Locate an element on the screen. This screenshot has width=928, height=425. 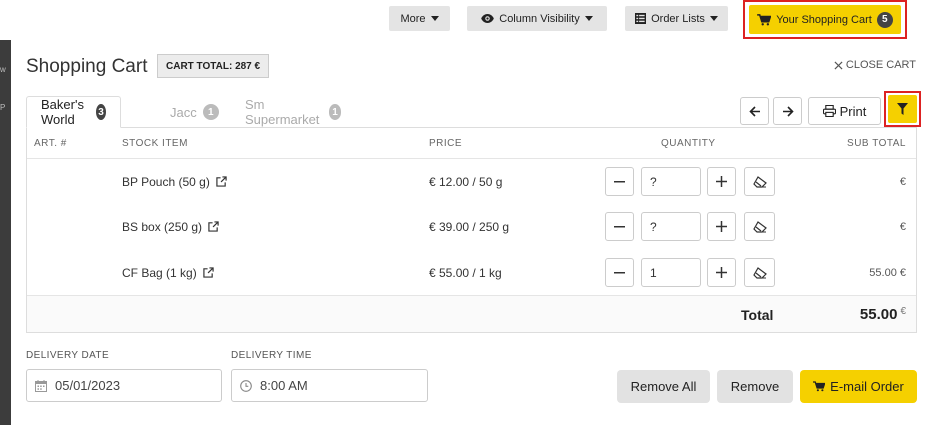
list-icon is located at coordinates (641, 18).